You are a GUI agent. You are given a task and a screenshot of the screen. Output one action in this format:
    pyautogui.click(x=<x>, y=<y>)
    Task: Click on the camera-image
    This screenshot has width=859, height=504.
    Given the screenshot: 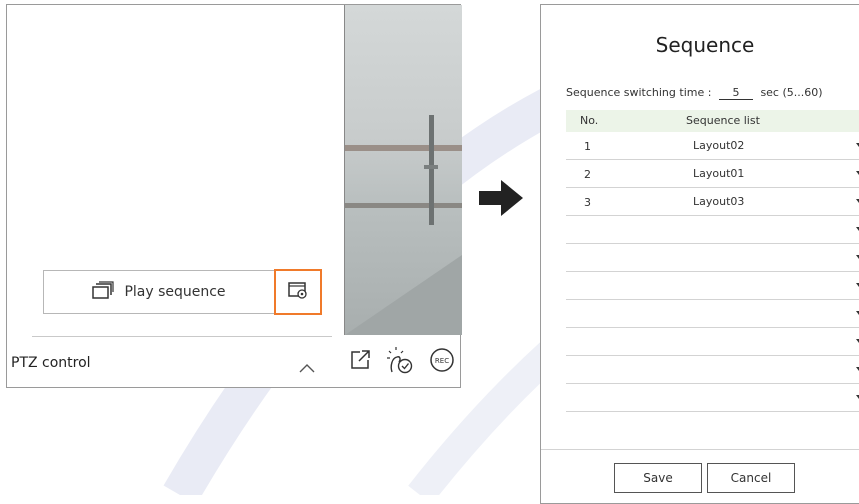 What is the action you would take?
    pyautogui.click(x=403, y=225)
    